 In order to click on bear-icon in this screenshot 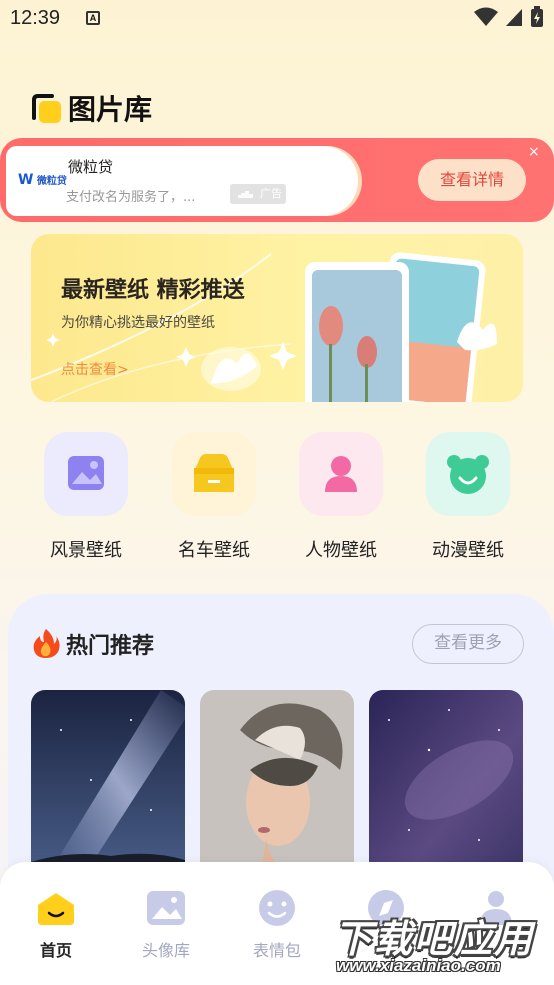, I will do `click(468, 474)`.